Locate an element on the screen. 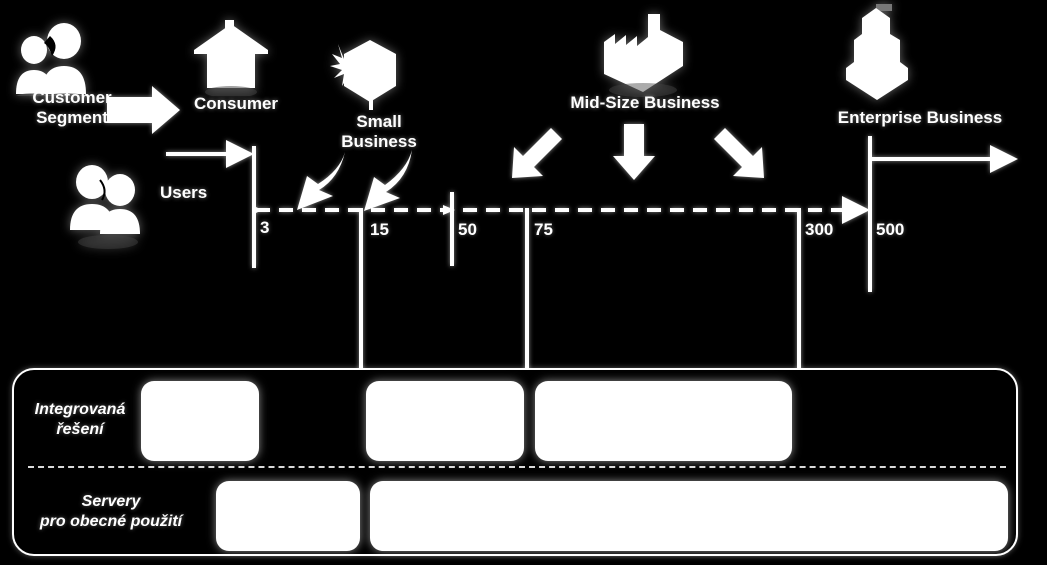 This screenshot has height=565, width=1047. arrow-small-business-left is located at coordinates (321, 181).